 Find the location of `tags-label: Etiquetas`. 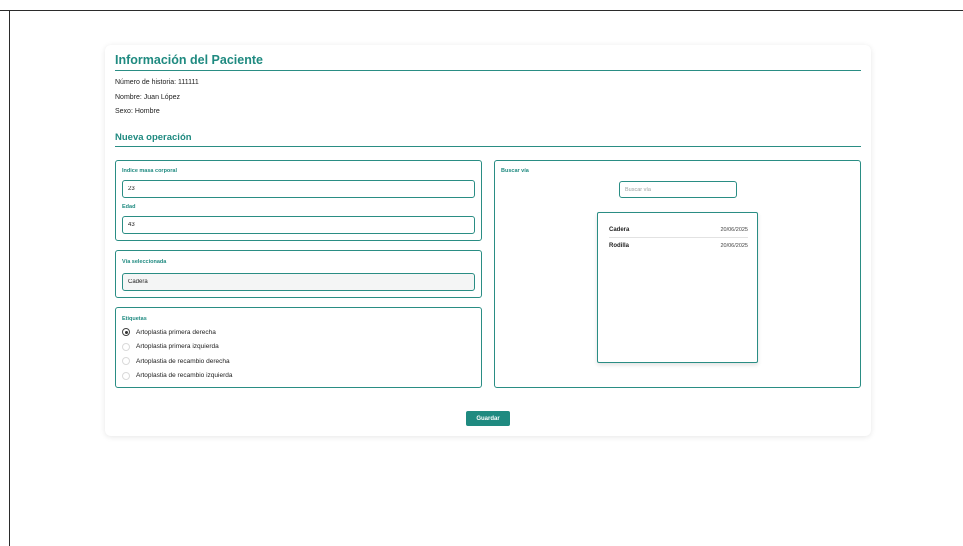

tags-label: Etiquetas is located at coordinates (134, 319).